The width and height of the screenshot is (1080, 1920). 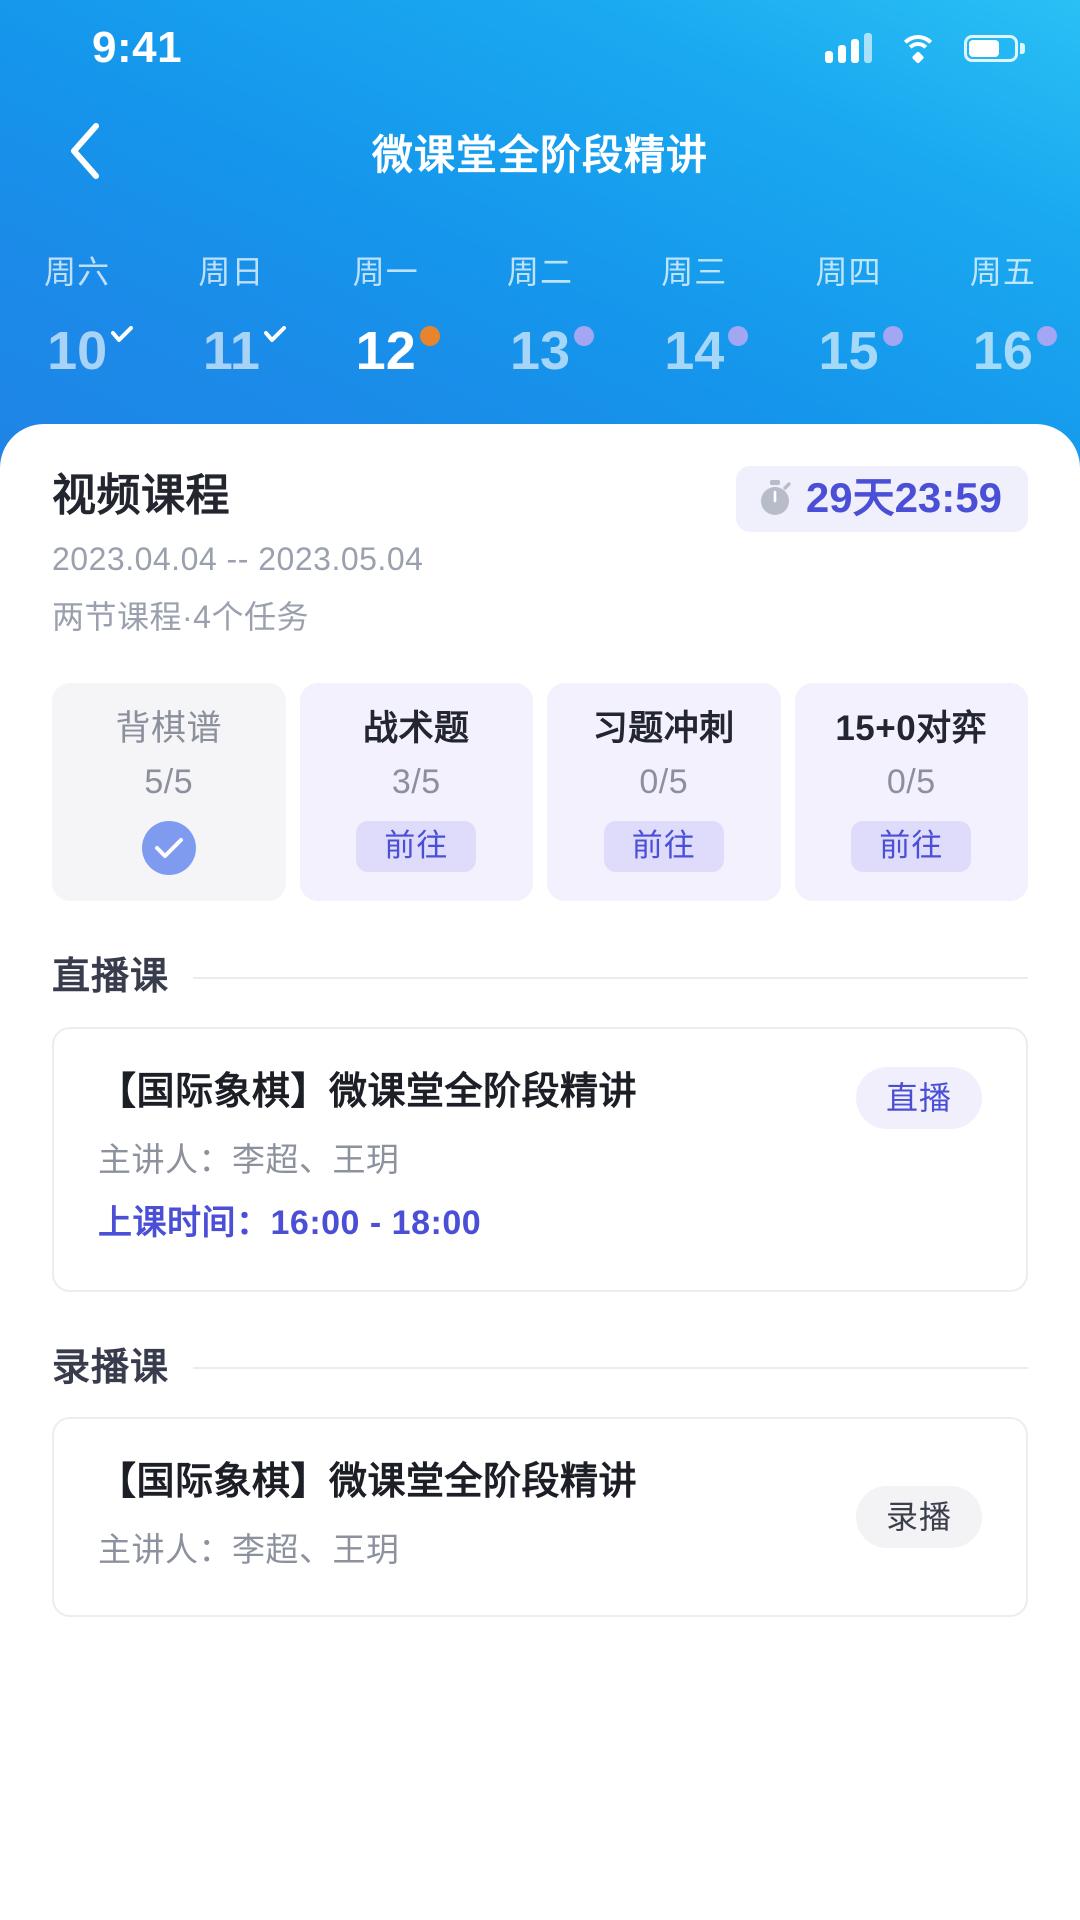 What do you see at coordinates (416, 782) in the screenshot?
I see `task-progress: 3/5` at bounding box center [416, 782].